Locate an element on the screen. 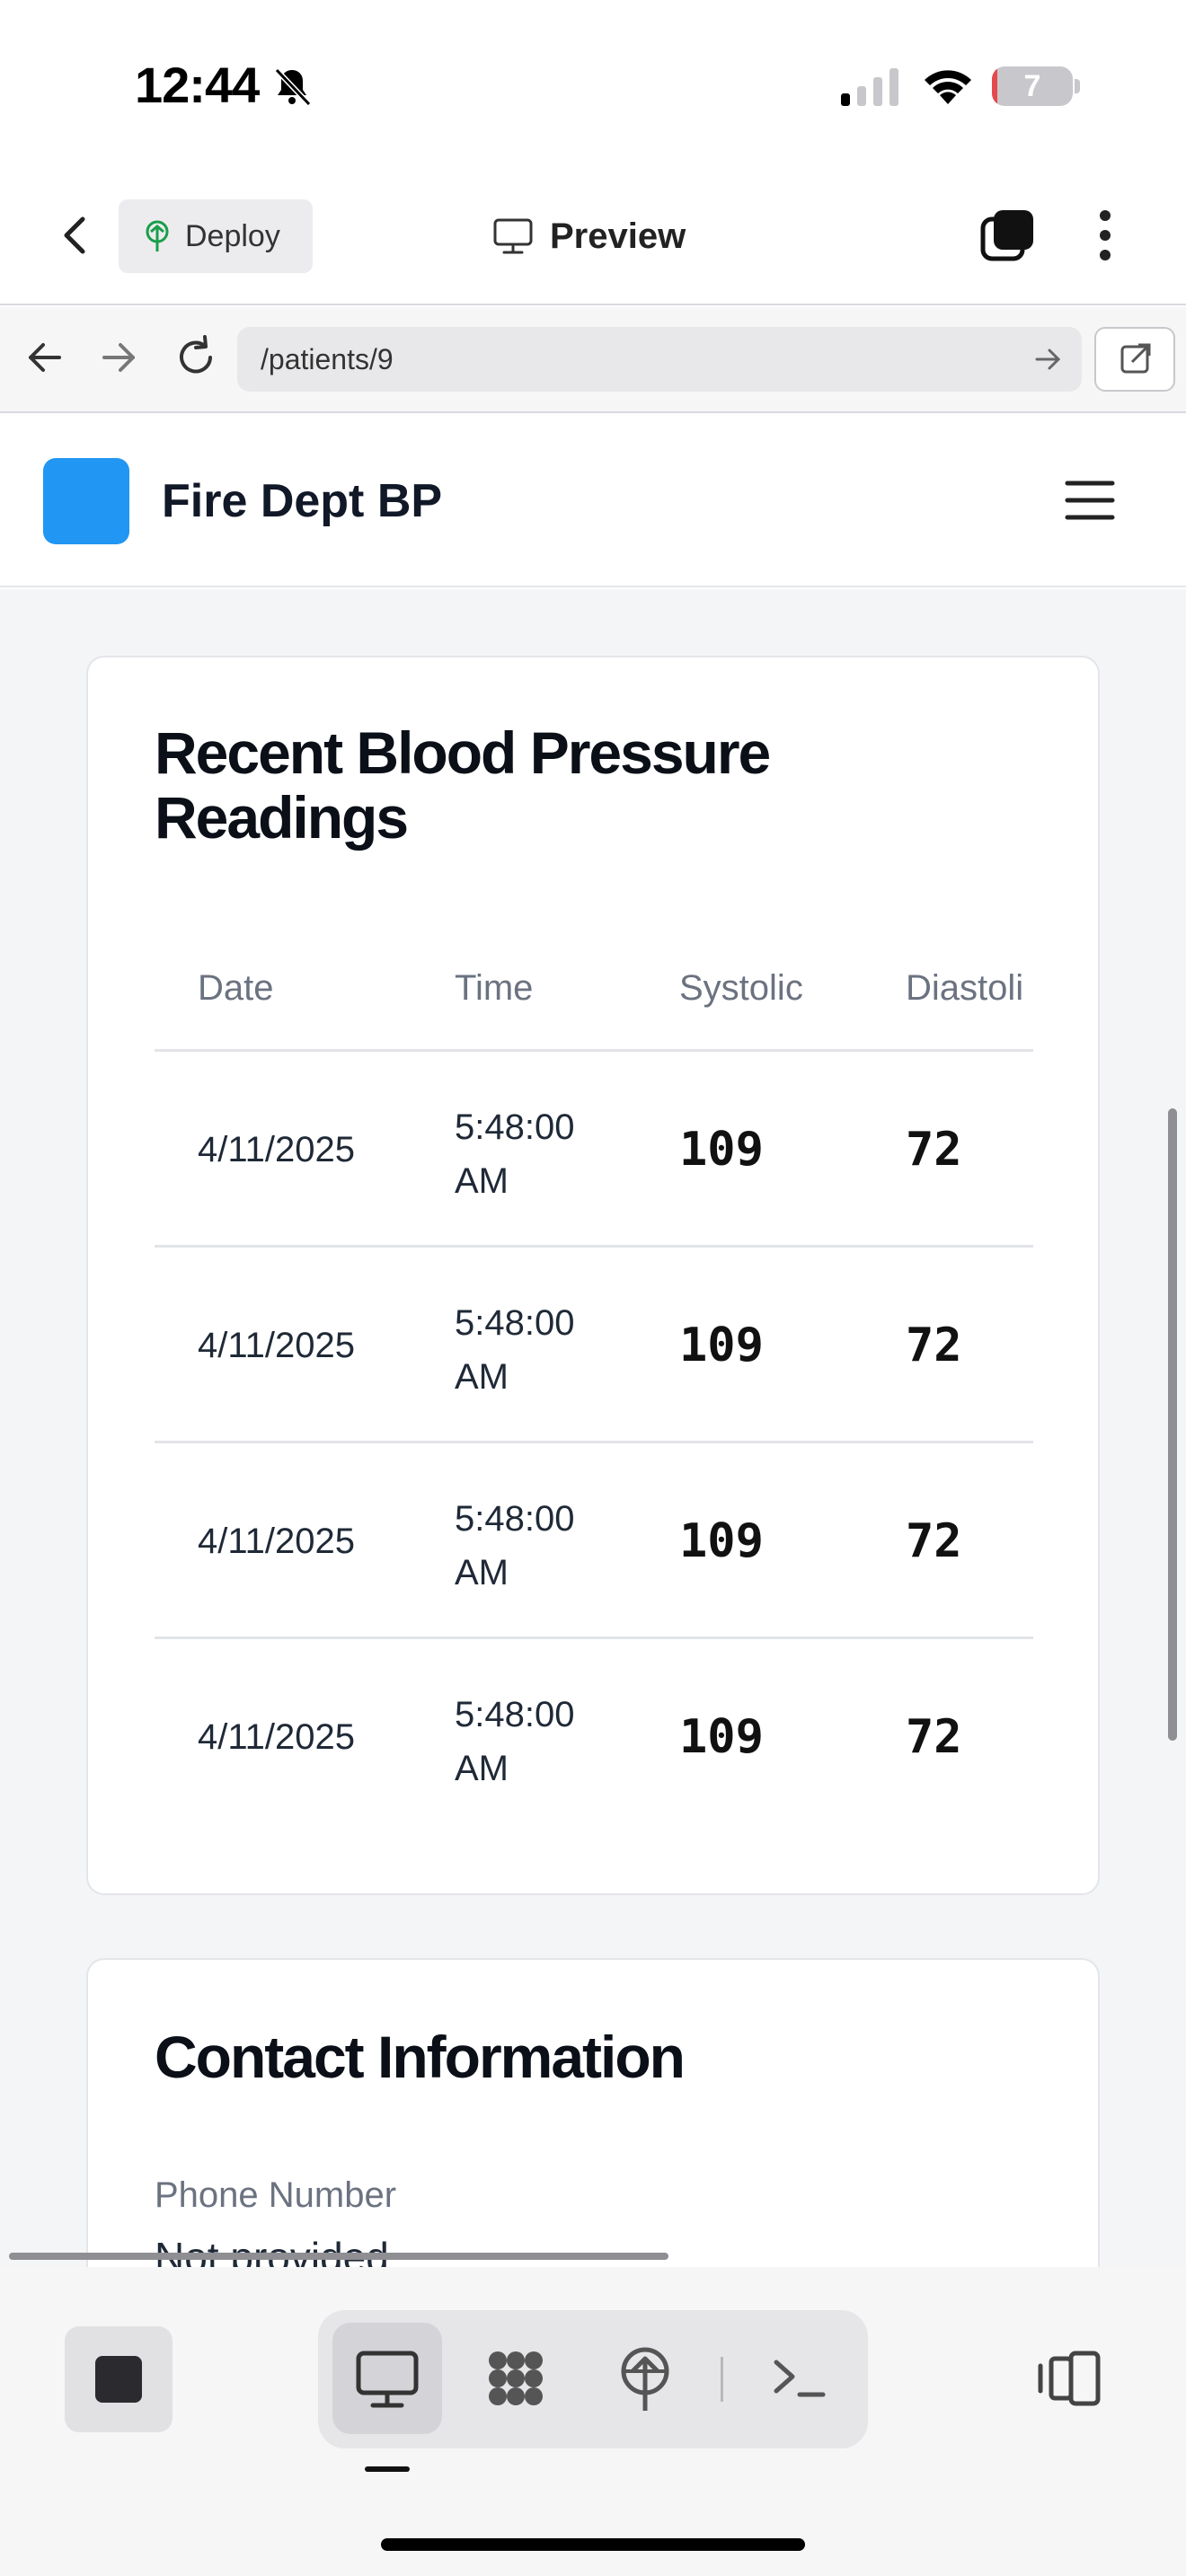 This screenshot has height=2576, width=1186. preview-label: Preview is located at coordinates (618, 236).